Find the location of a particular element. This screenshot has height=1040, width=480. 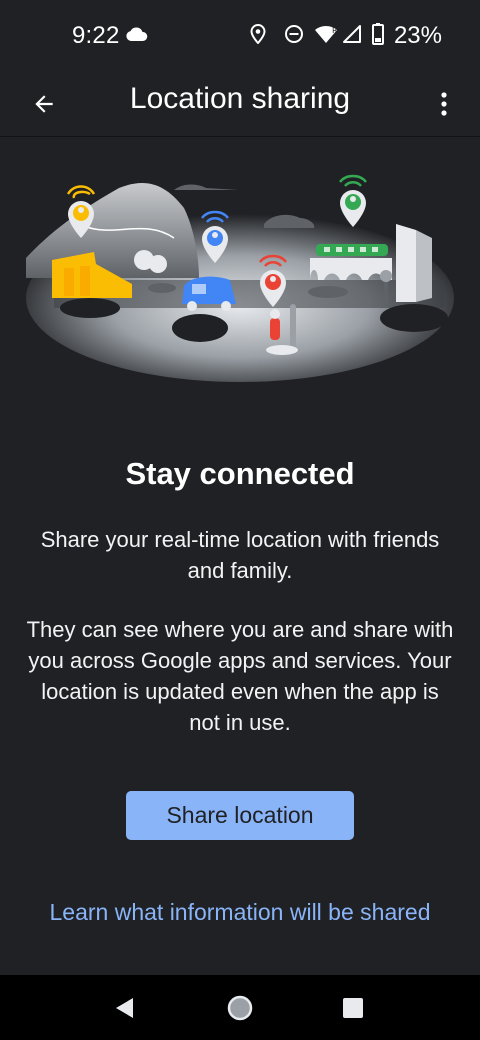

nav-recents-button is located at coordinates (353, 1008).